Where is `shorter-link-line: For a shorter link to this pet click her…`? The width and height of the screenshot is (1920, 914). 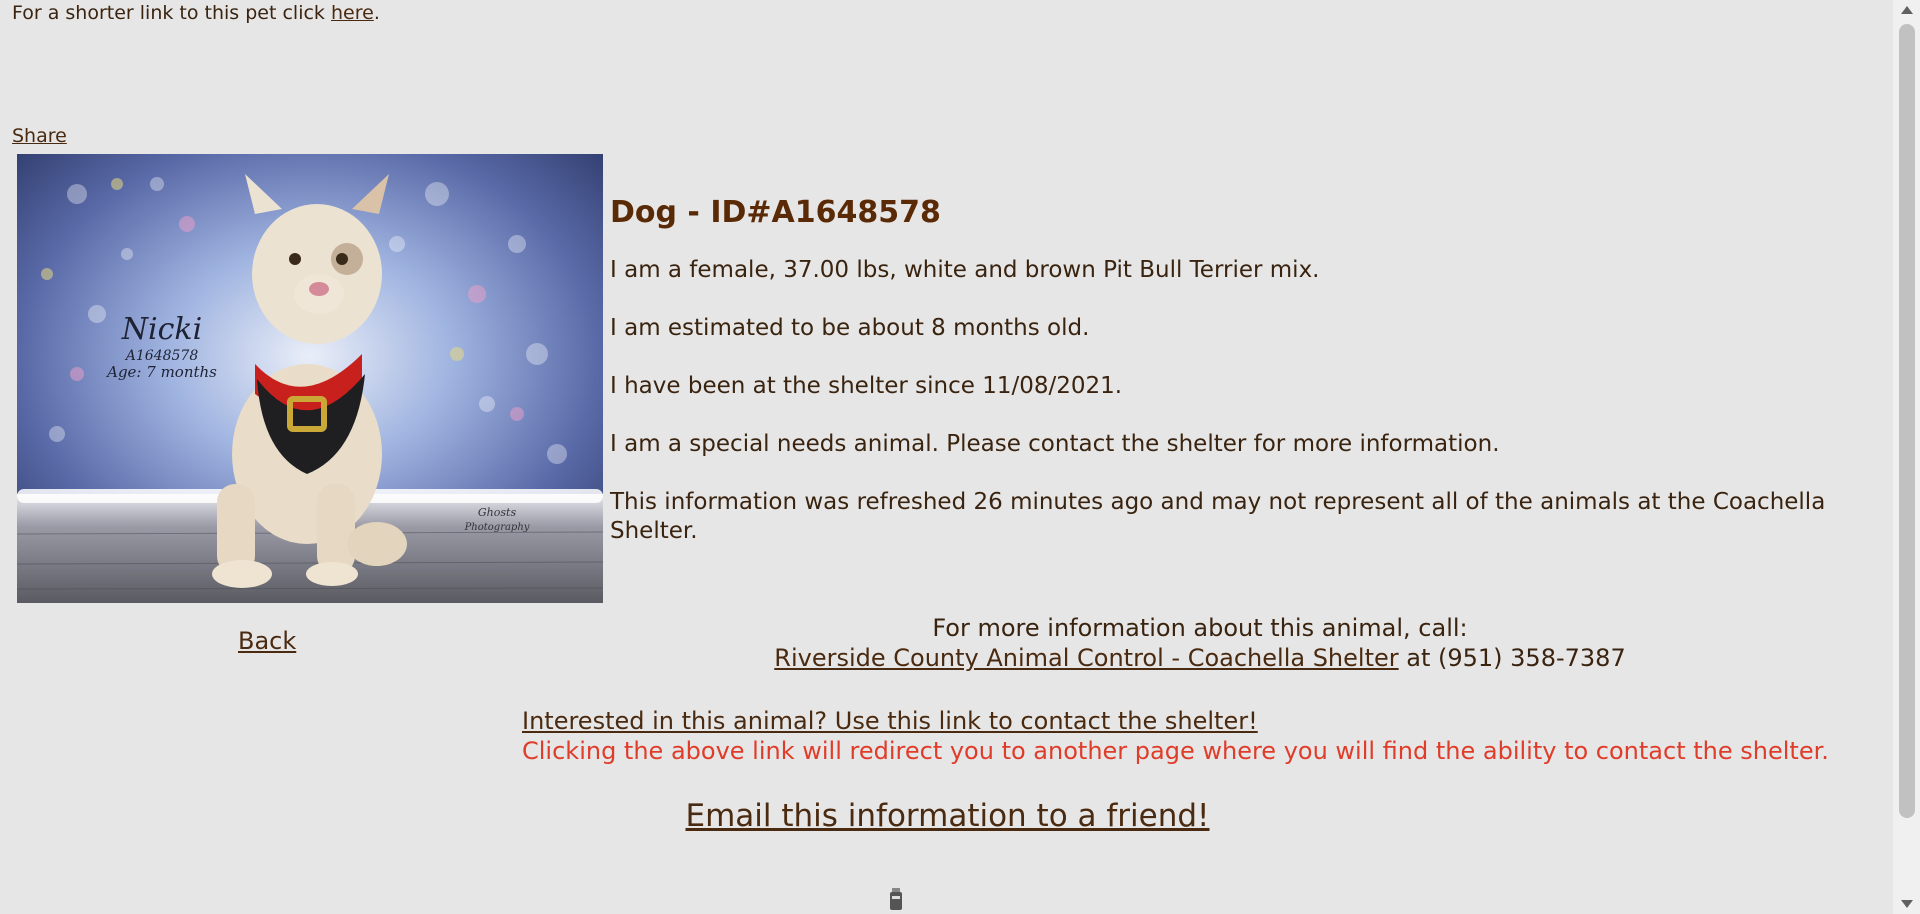 shorter-link-line: For a shorter link to this pet click her… is located at coordinates (196, 13).